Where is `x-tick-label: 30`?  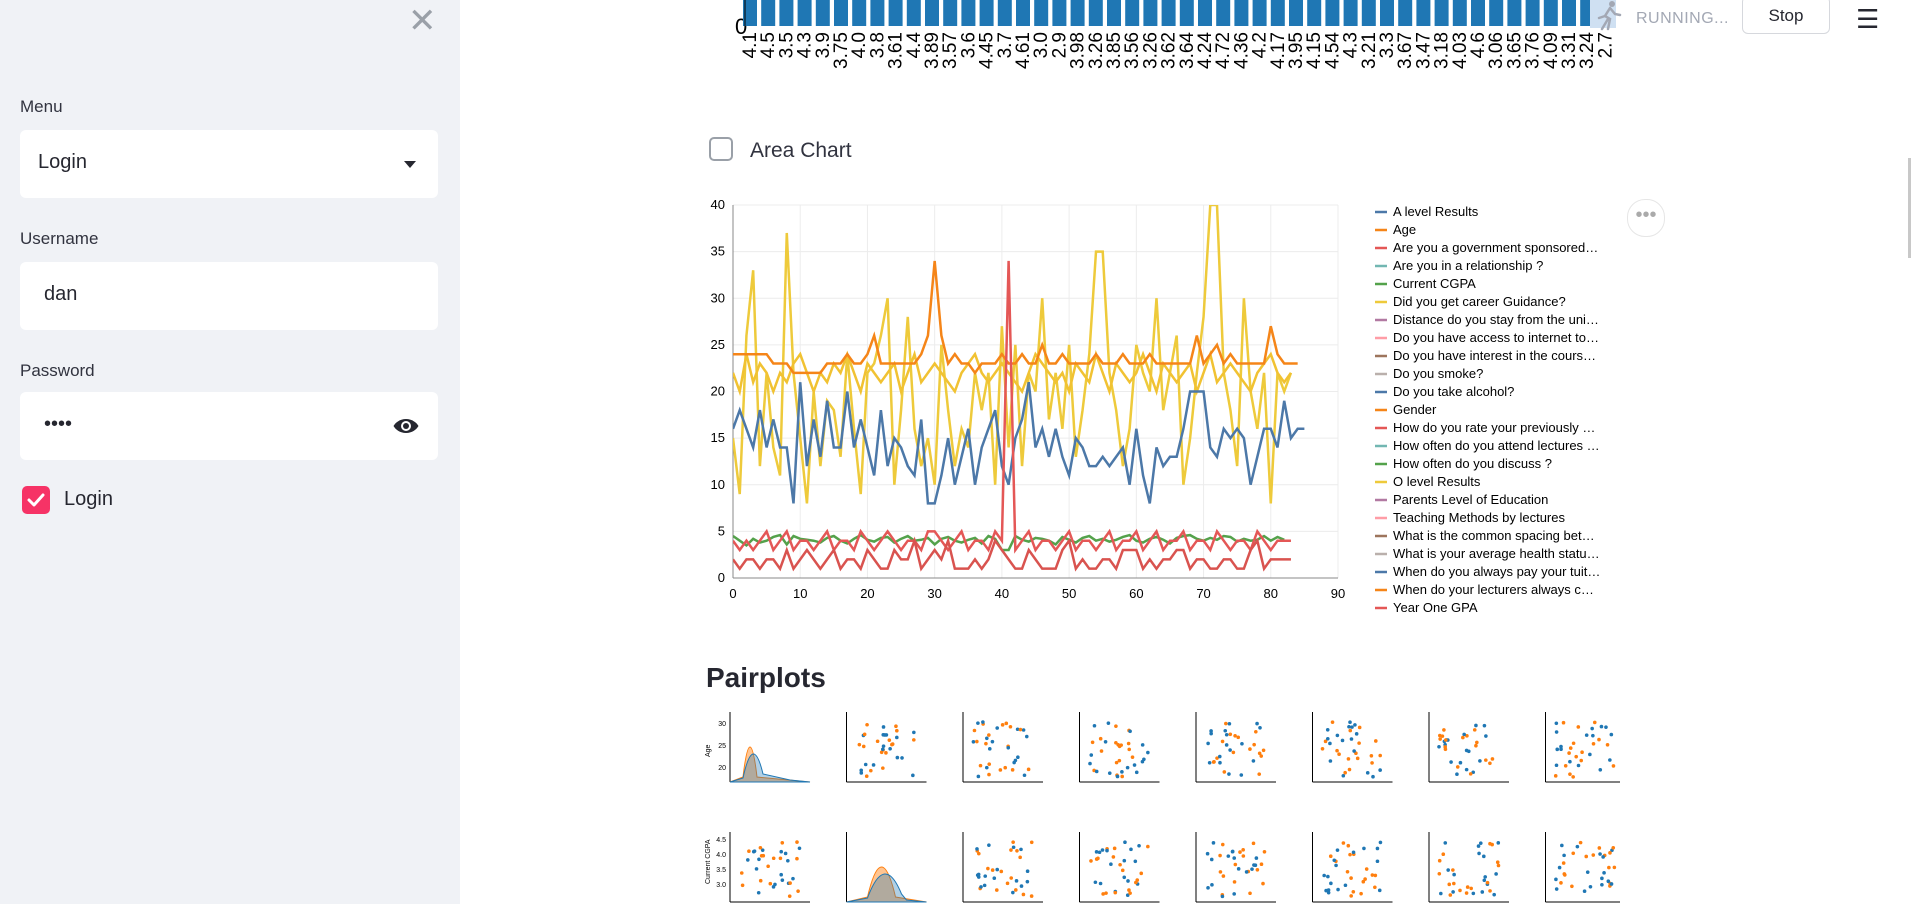
x-tick-label: 30 is located at coordinates (934, 593).